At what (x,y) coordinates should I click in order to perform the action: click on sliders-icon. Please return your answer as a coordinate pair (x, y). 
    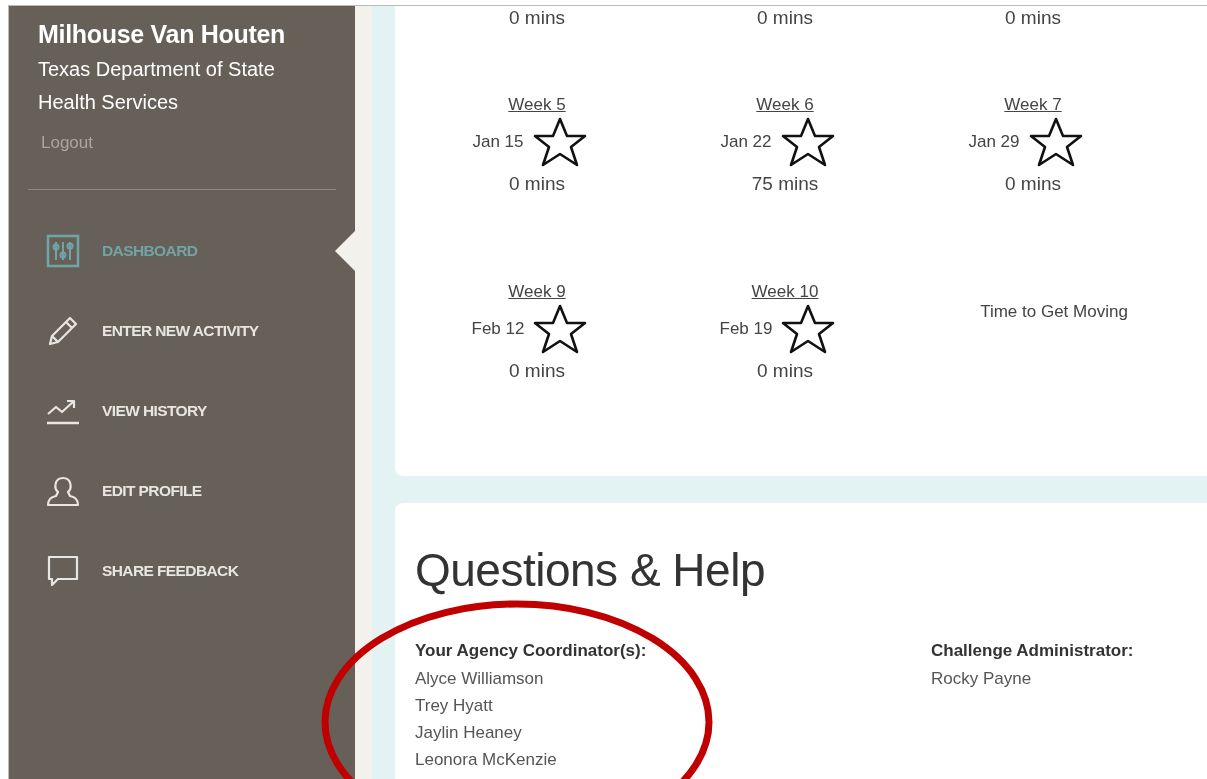
    Looking at the image, I should click on (63, 251).